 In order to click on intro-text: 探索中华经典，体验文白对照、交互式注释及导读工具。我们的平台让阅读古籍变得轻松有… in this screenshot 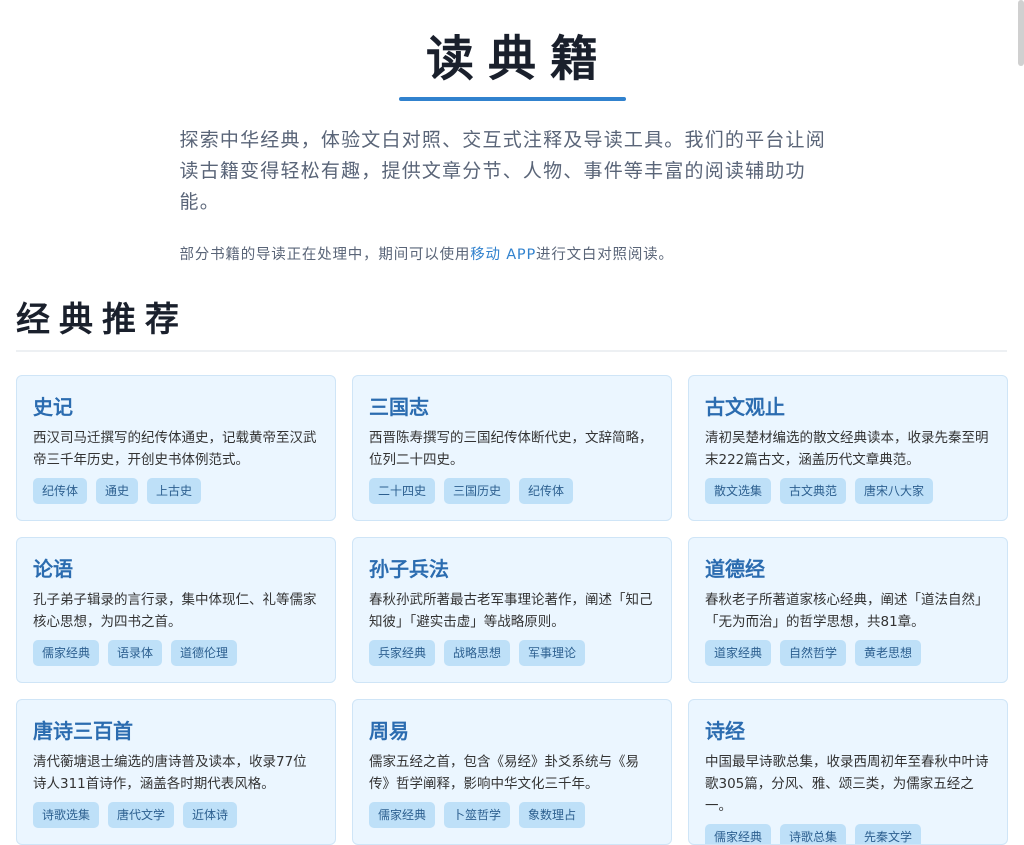, I will do `click(502, 171)`.